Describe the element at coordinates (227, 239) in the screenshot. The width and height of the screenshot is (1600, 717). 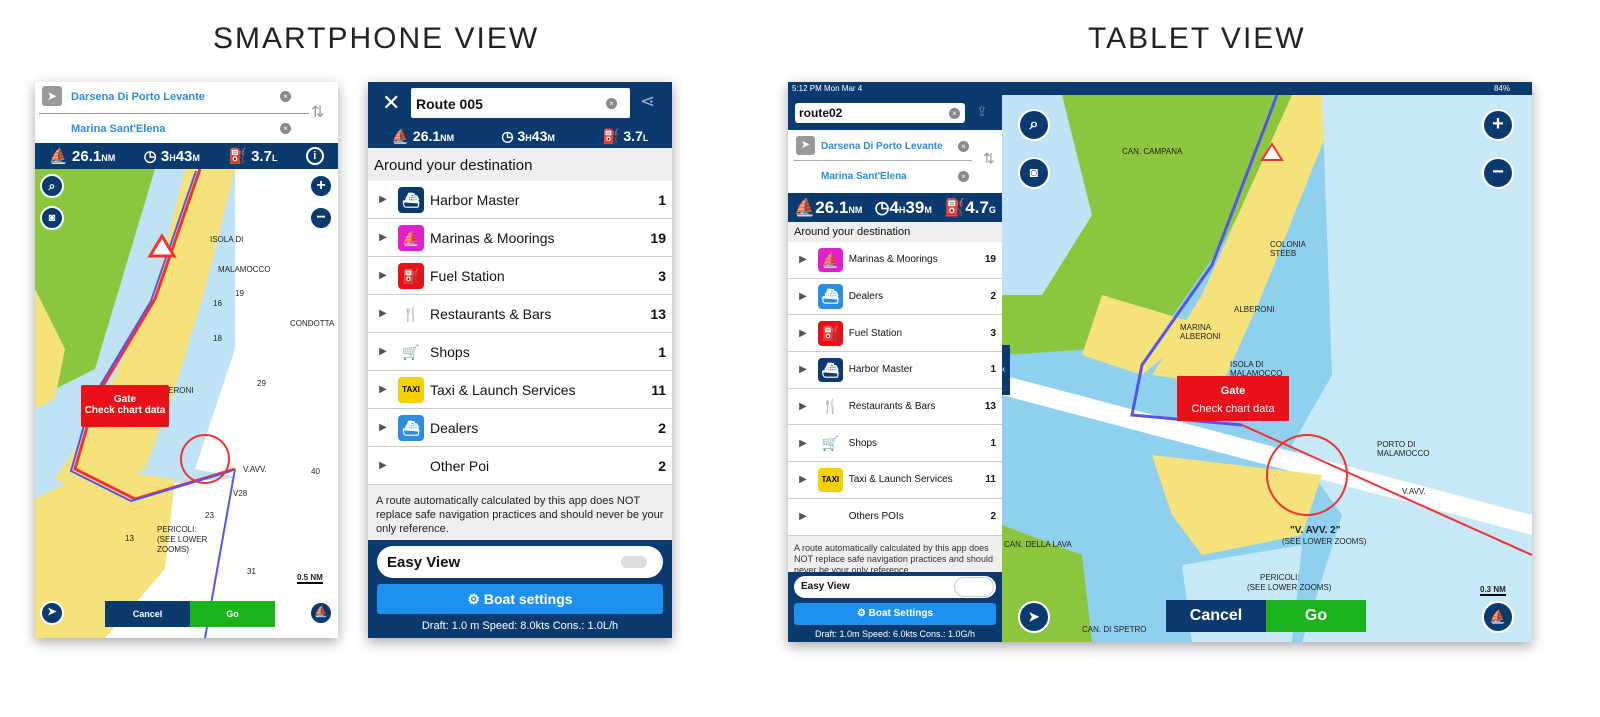
I see `map-label: ISOLA DI` at that location.